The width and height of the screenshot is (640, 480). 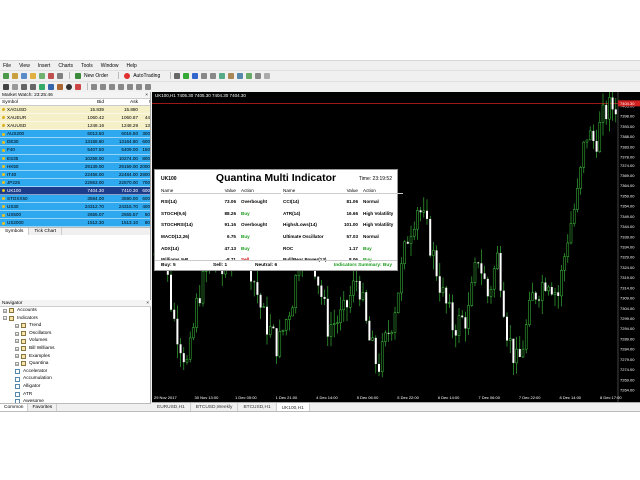 What do you see at coordinates (249, 75) in the screenshot?
I see `indicators-icon` at bounding box center [249, 75].